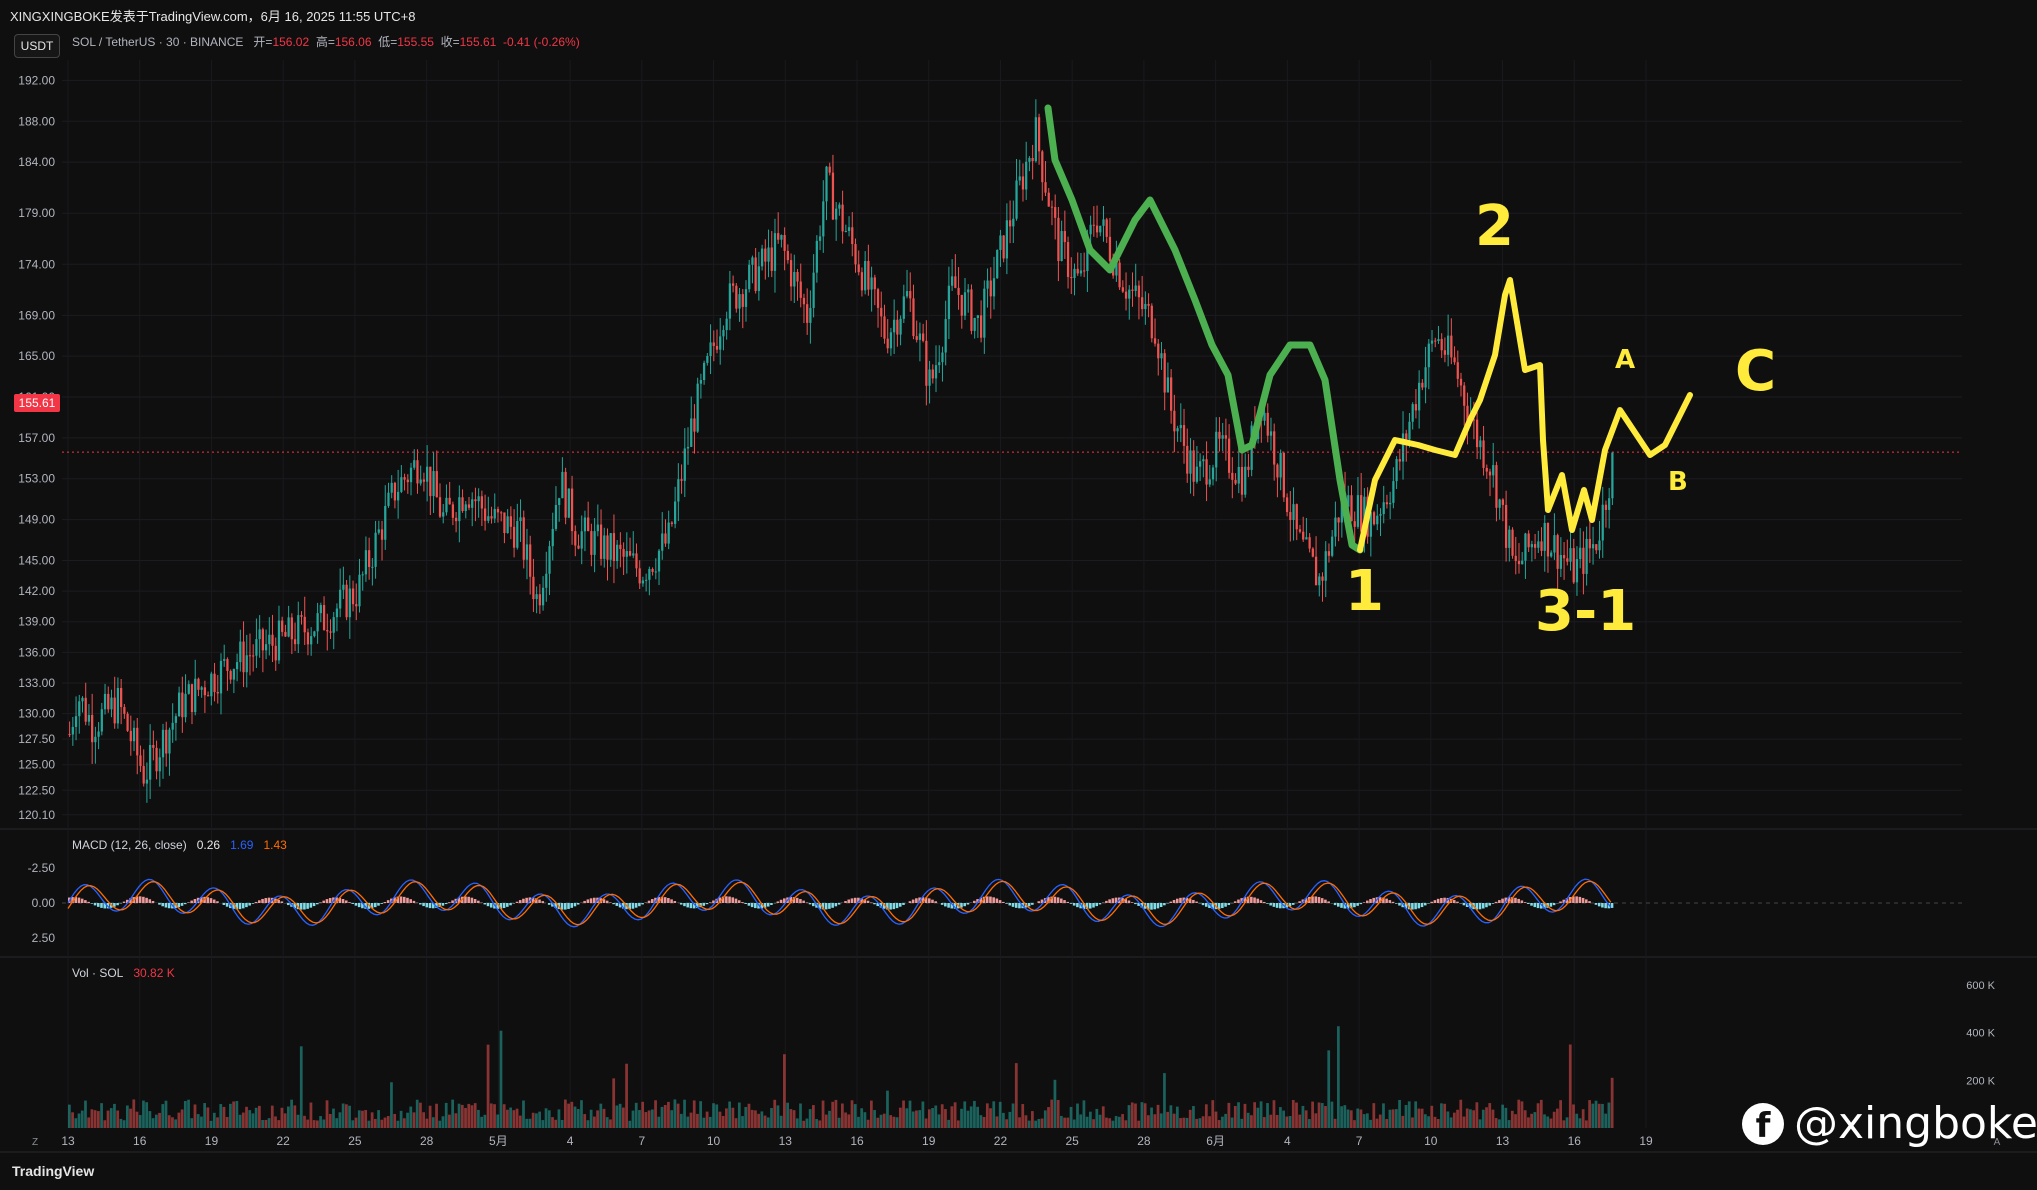  Describe the element at coordinates (36, 162) in the screenshot. I see `price-axis-tick: 184.00` at that location.